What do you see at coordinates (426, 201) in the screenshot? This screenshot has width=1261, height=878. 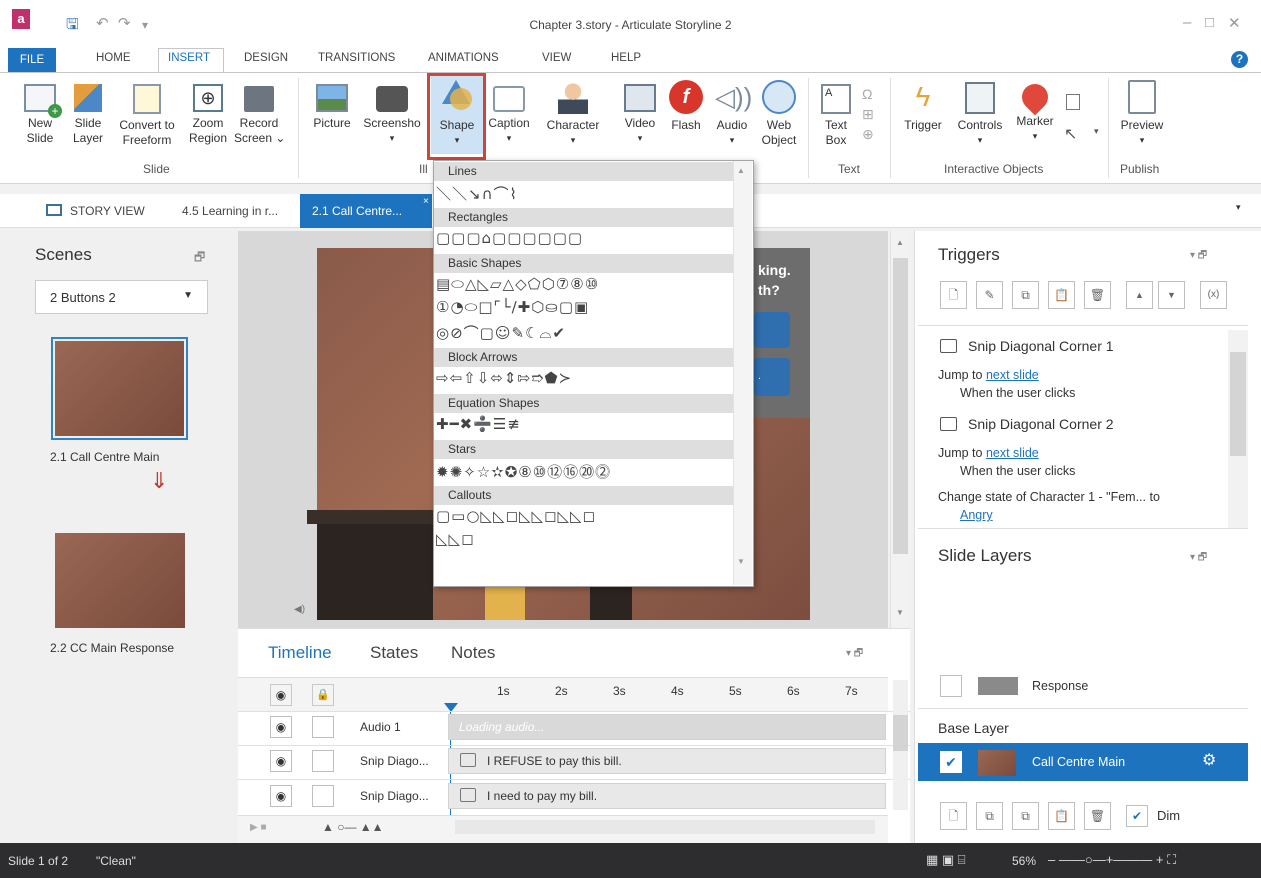 I see `close-tab-icon: ×` at bounding box center [426, 201].